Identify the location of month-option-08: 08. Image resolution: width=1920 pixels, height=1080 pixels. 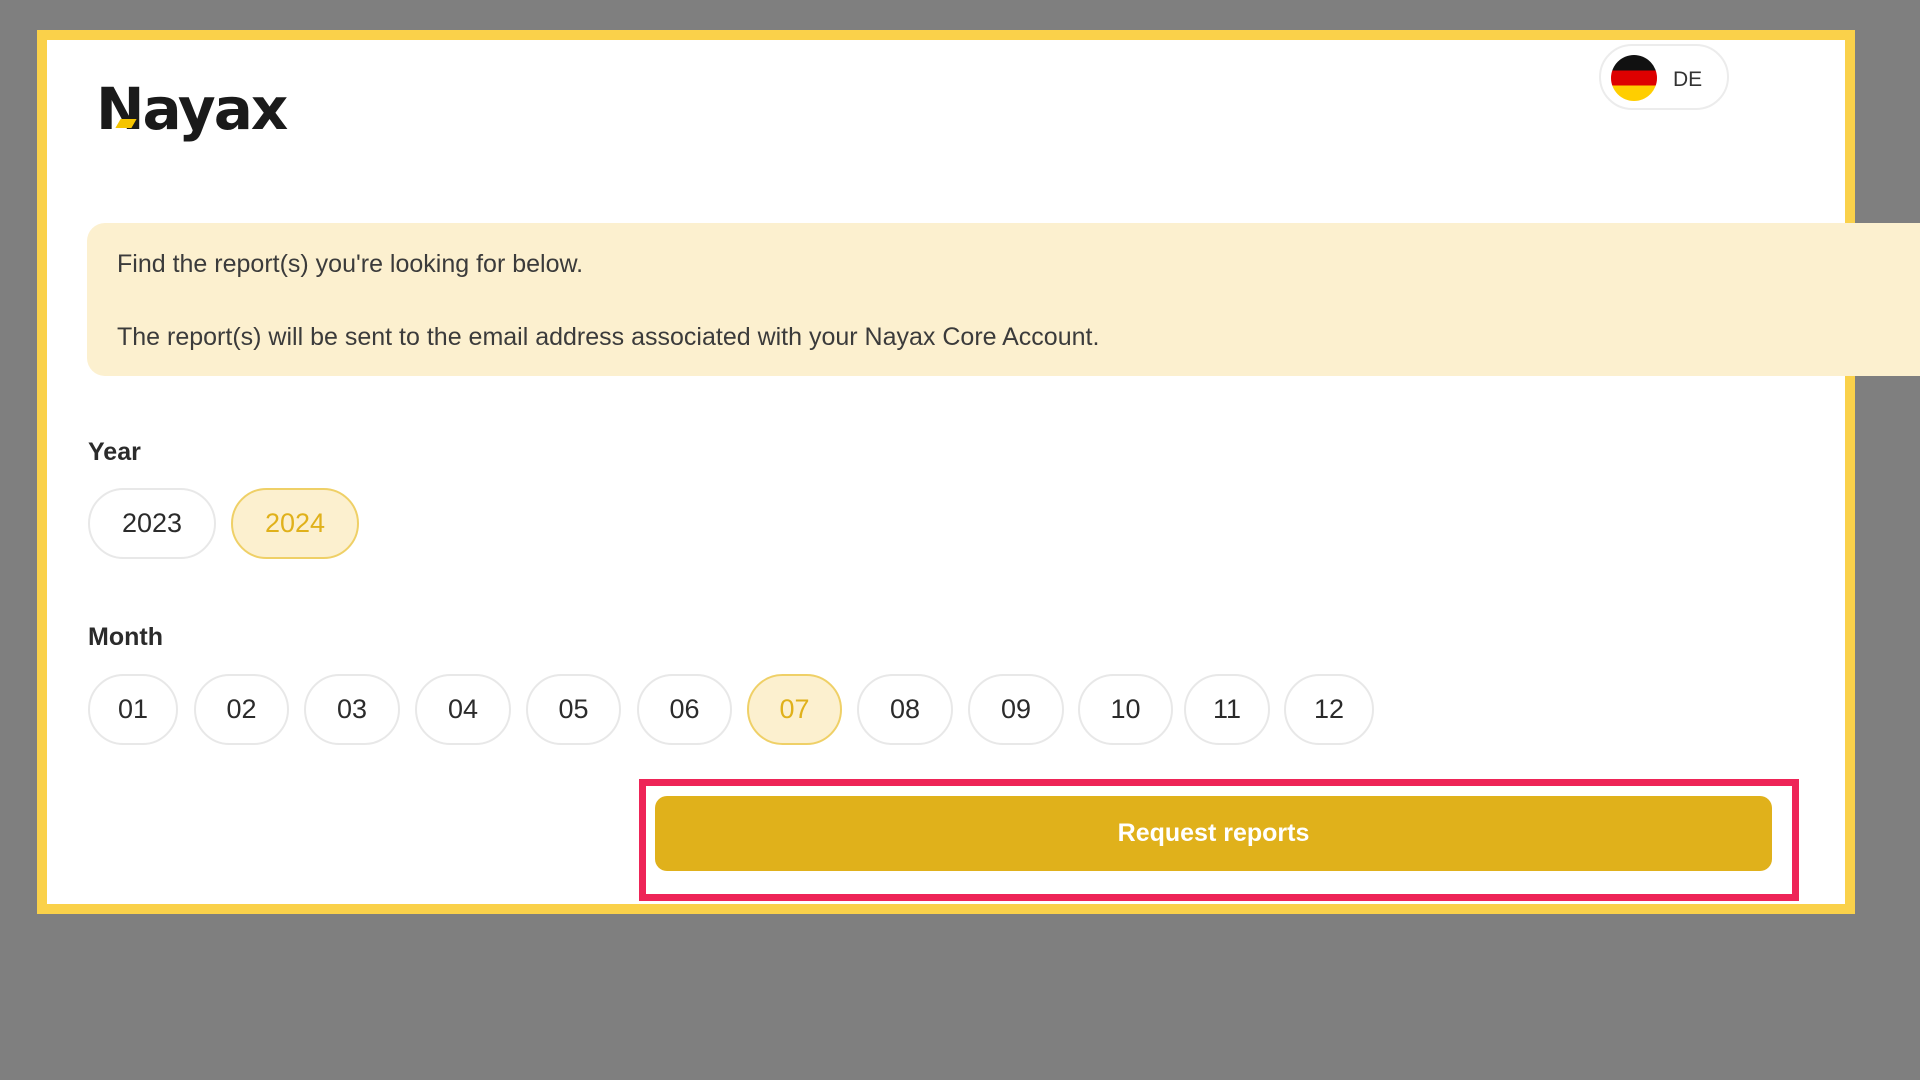
(905, 709).